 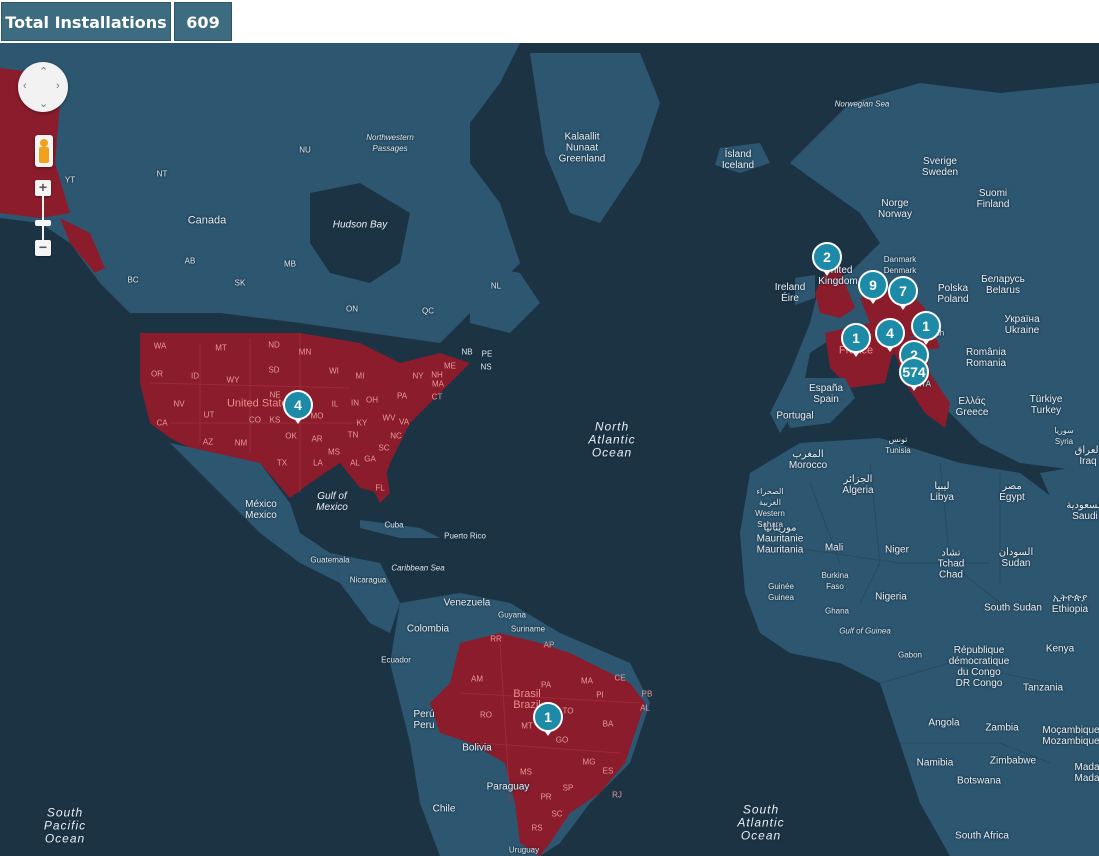 What do you see at coordinates (44, 151) in the screenshot?
I see `pegman-icon` at bounding box center [44, 151].